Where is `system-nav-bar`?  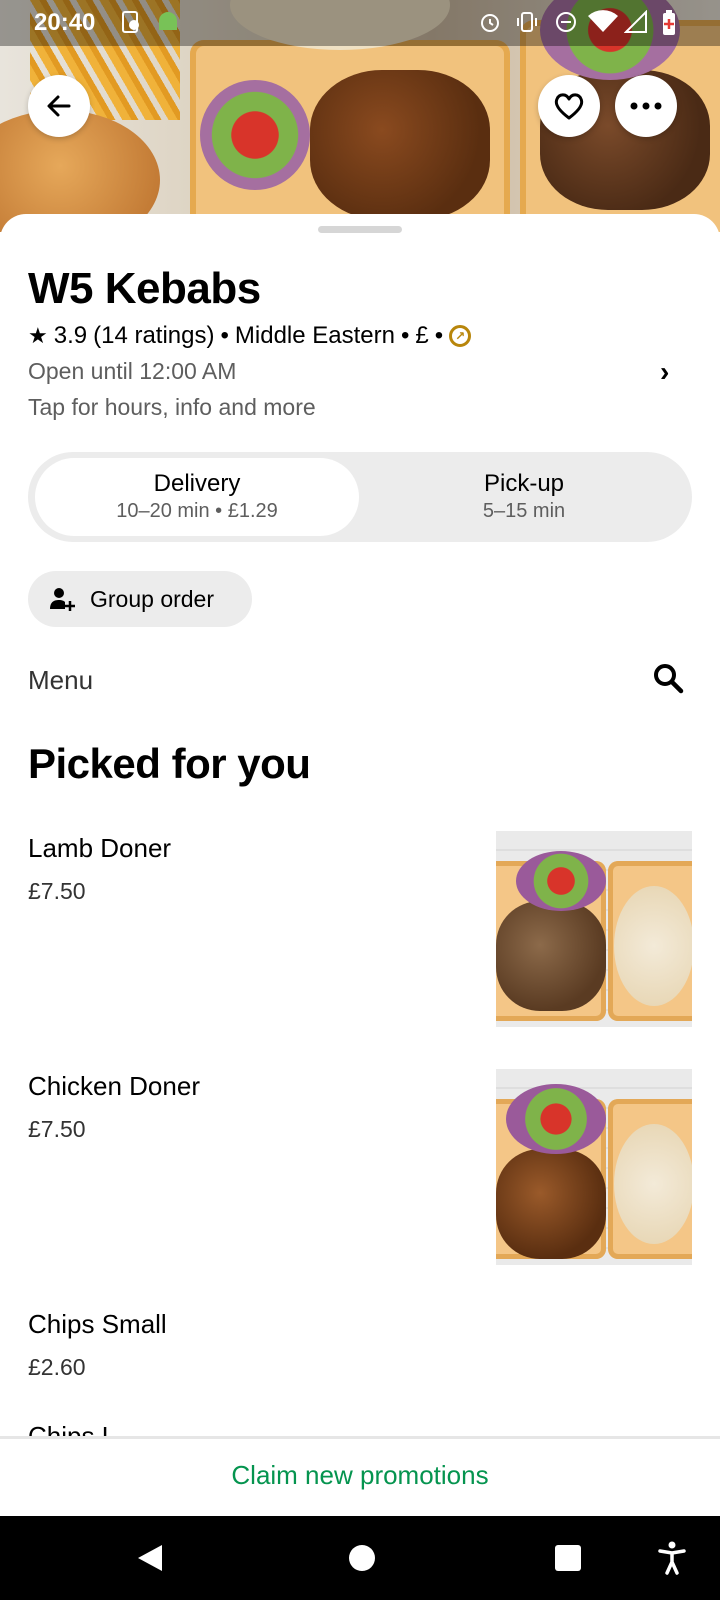
system-nav-bar is located at coordinates (360, 1558).